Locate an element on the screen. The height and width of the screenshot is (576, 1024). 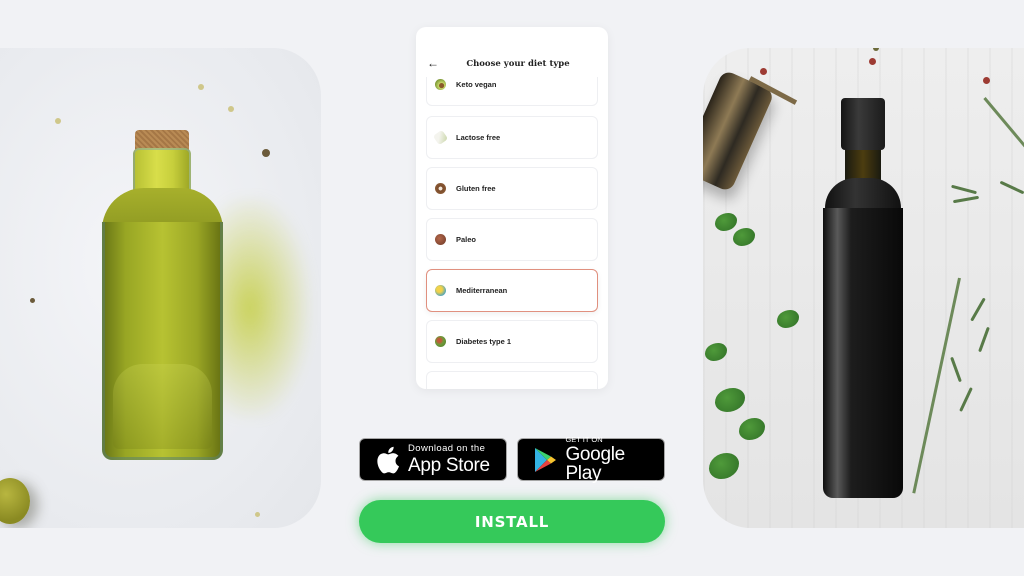
diet-option-label: Diabetes type 1 is located at coordinates (484, 341).